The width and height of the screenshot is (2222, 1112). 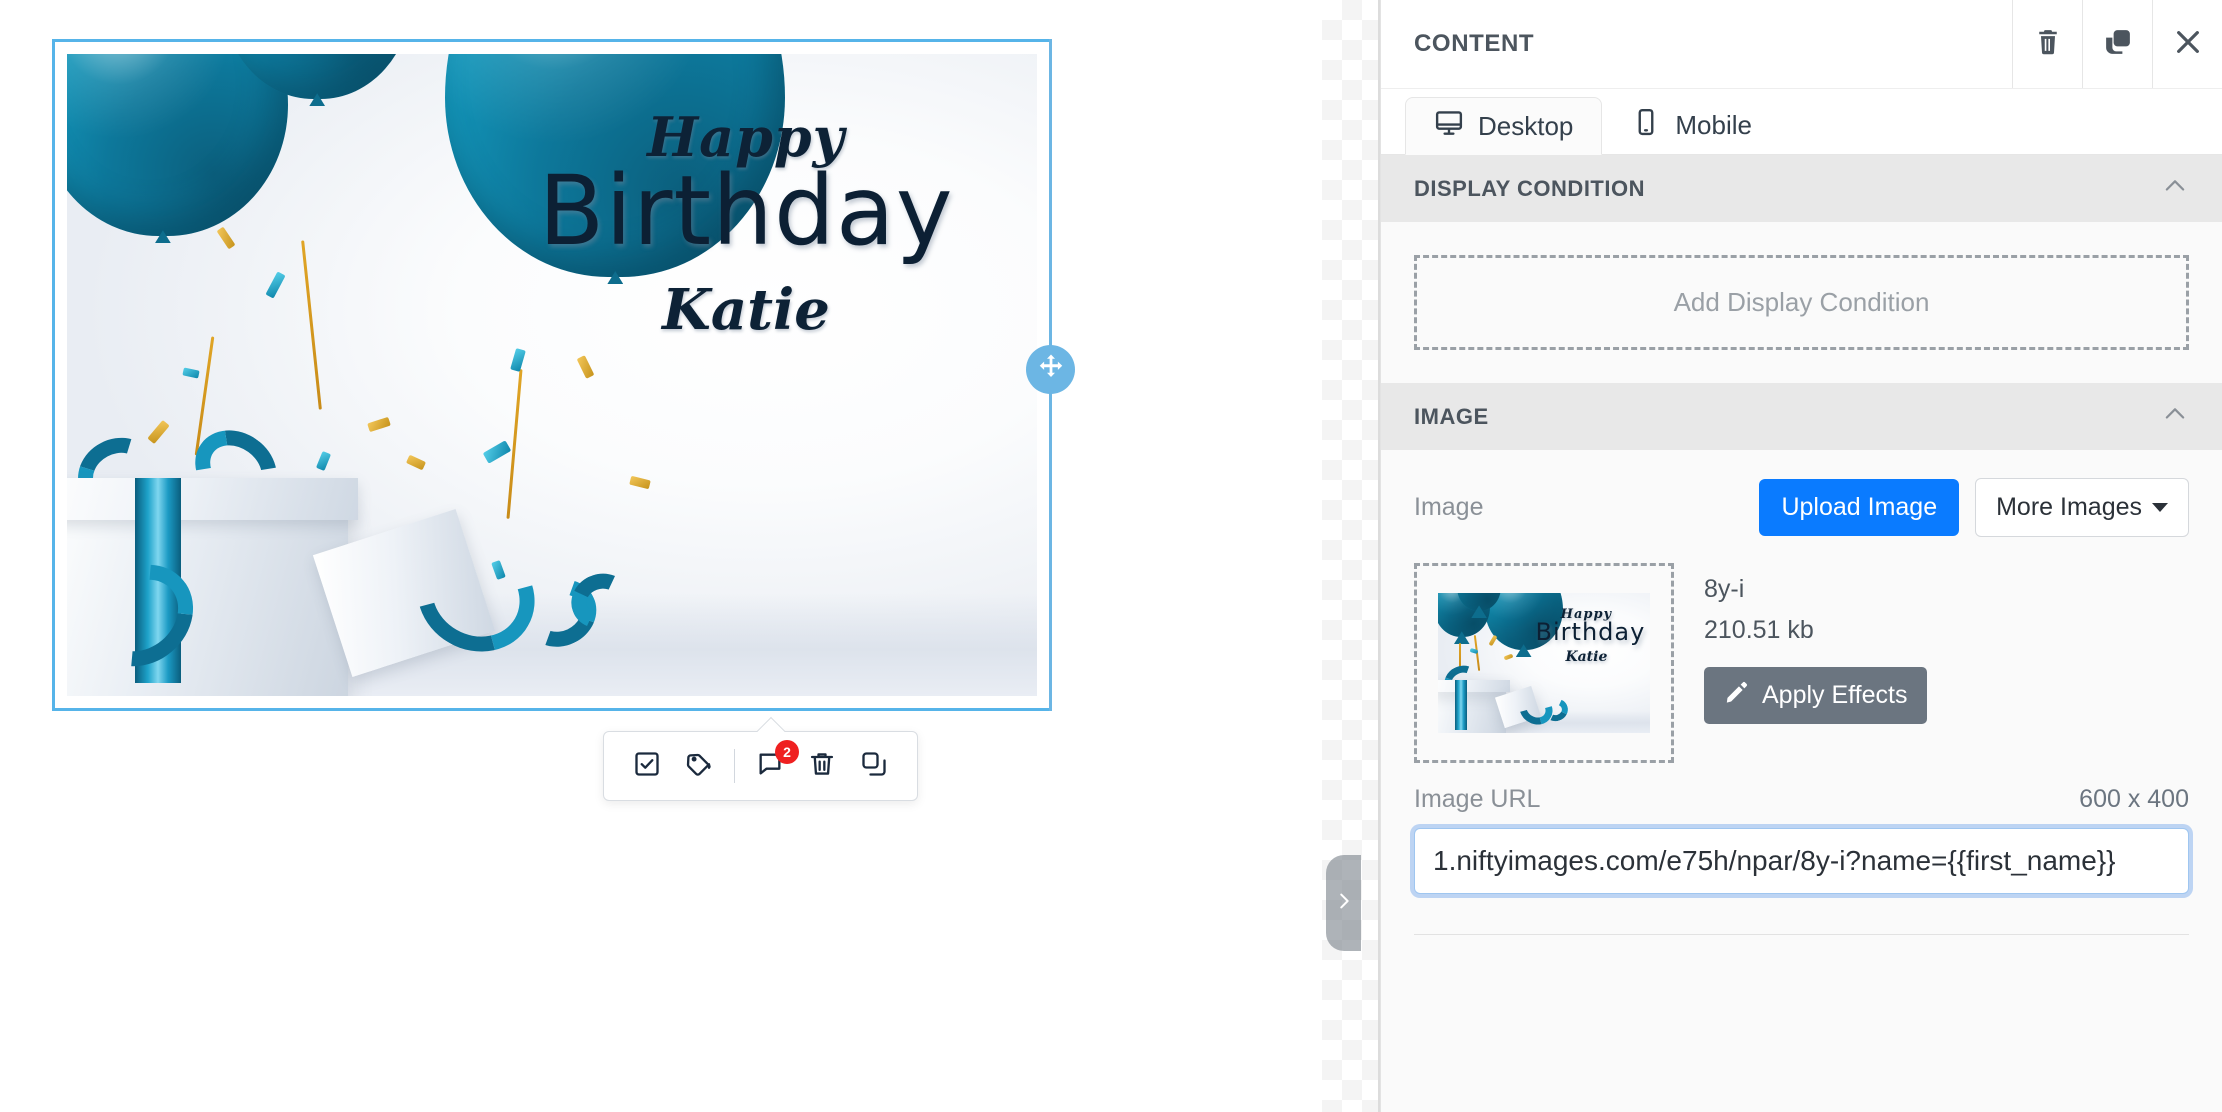 I want to click on panel-title: CONTENT, so click(x=1474, y=43).